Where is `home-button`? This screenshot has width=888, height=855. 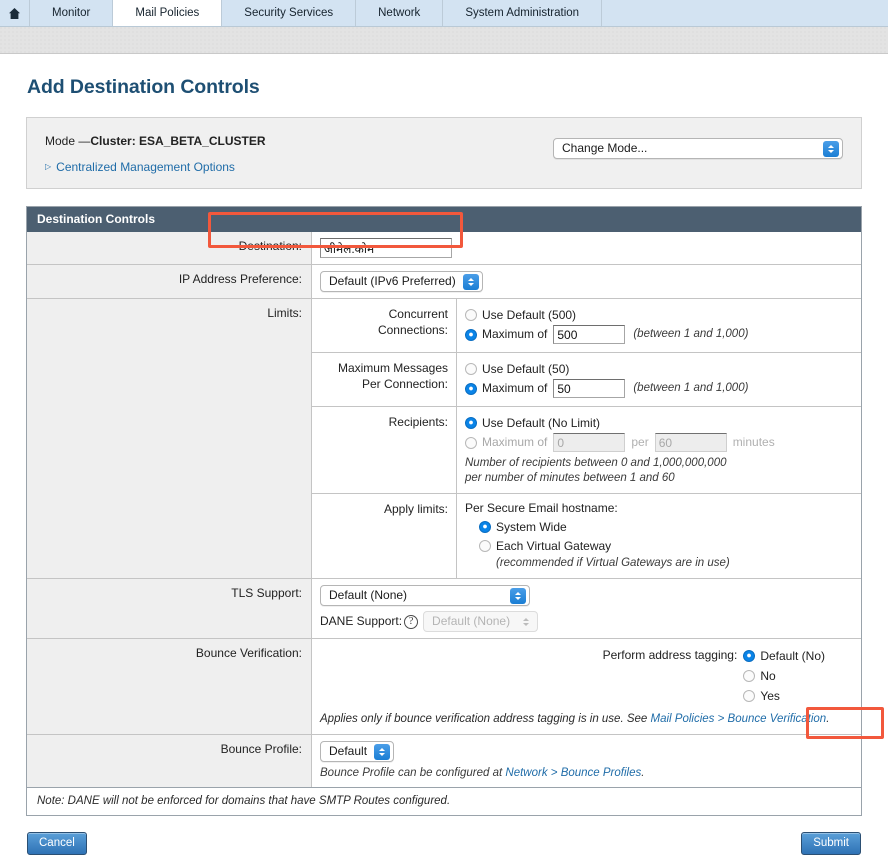
home-button is located at coordinates (15, 13).